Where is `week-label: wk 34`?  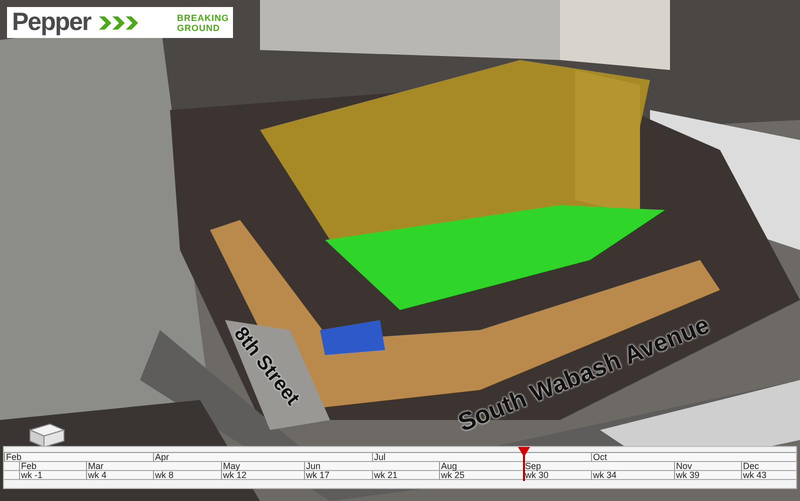
week-label: wk 34 is located at coordinates (632, 475).